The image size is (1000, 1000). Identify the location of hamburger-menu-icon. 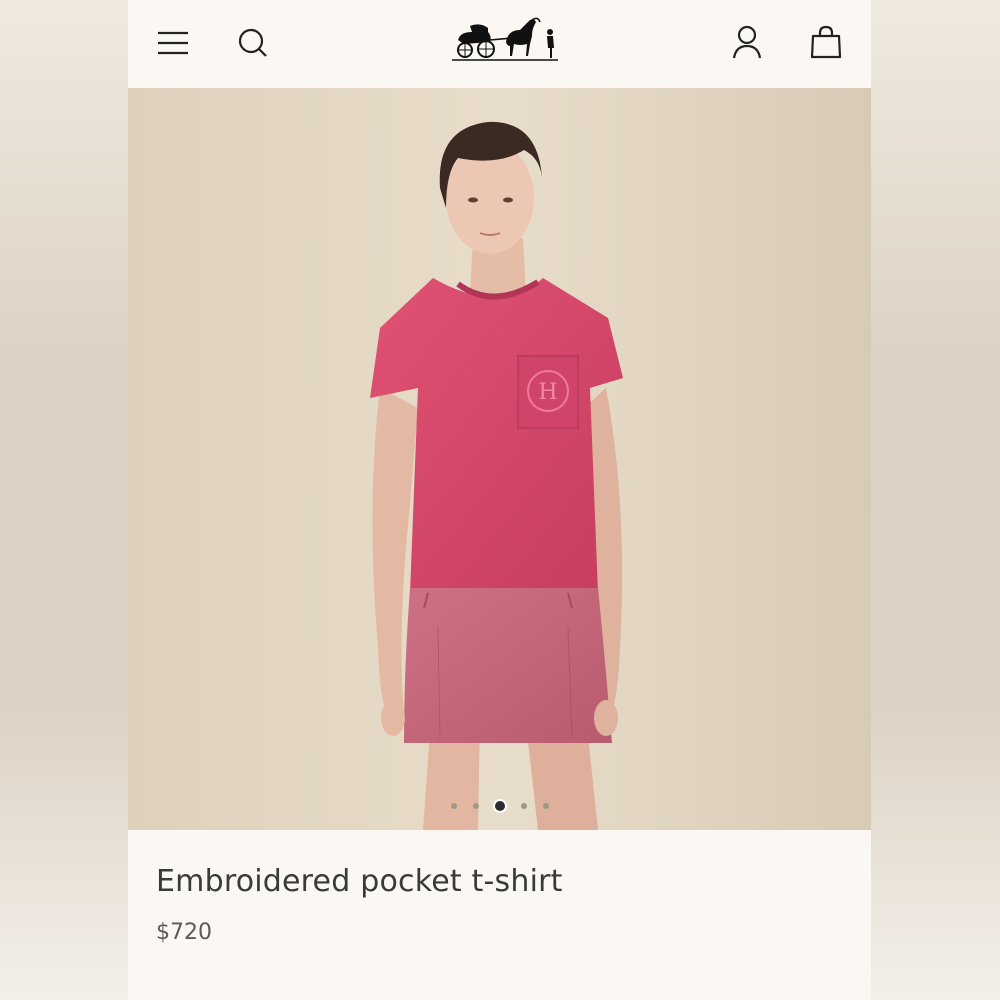
(173, 43).